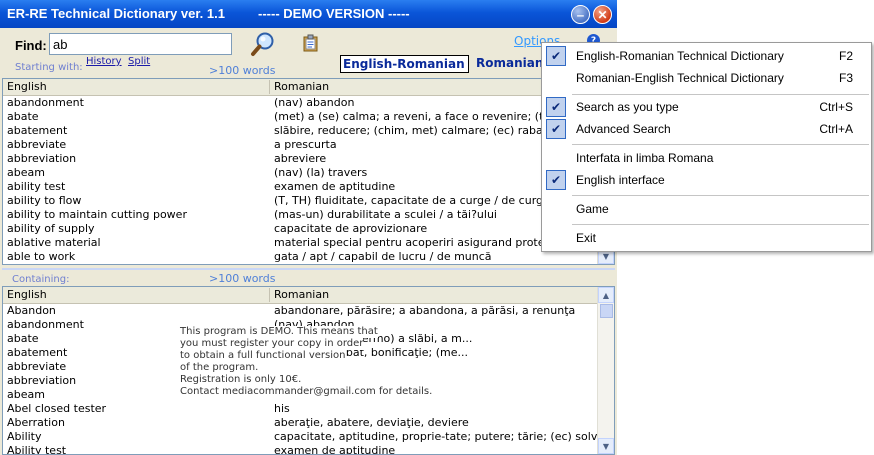 The image size is (874, 455). Describe the element at coordinates (51, 228) in the screenshot. I see `english-term: ability of supply` at that location.